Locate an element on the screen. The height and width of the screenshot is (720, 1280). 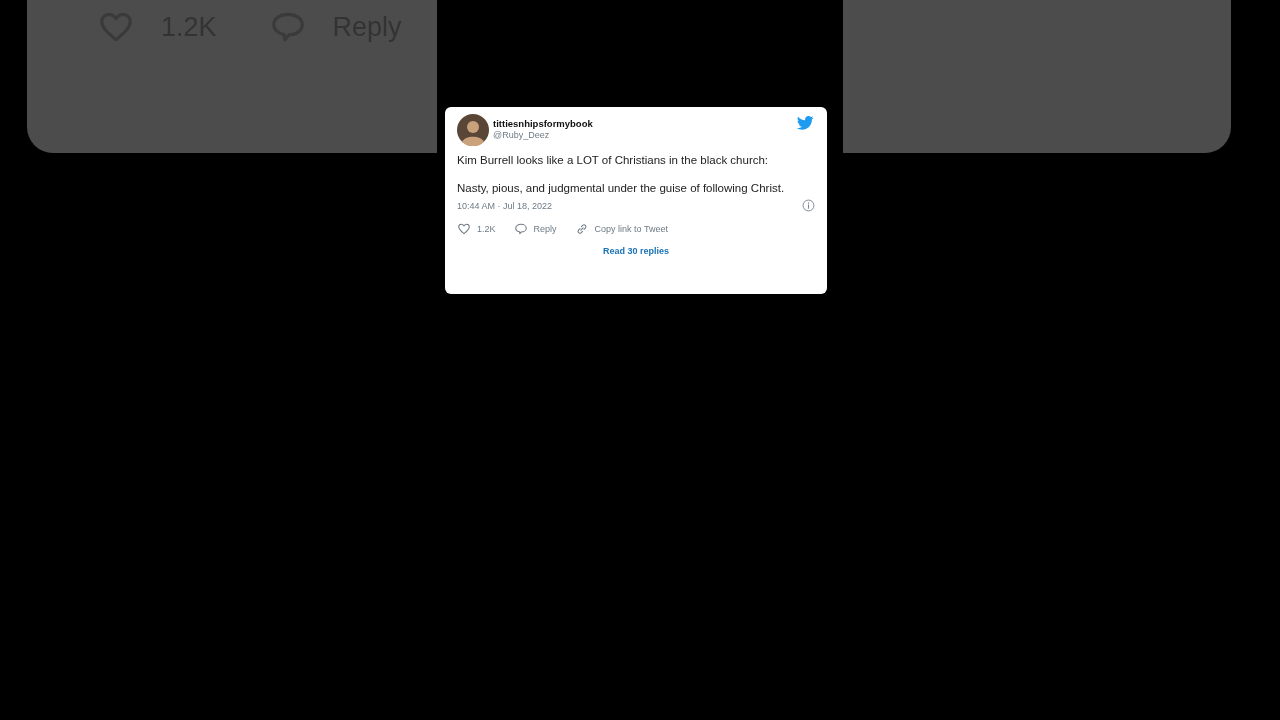
read-replies-link: Read 30 replies is located at coordinates (635, 251).